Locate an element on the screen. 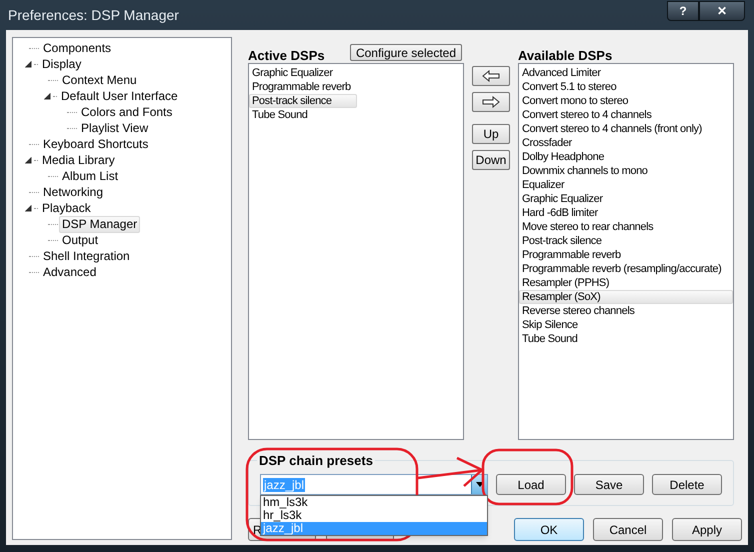 Image resolution: width=754 pixels, height=552 pixels. dropdown-option: hm_ls3k is located at coordinates (374, 502).